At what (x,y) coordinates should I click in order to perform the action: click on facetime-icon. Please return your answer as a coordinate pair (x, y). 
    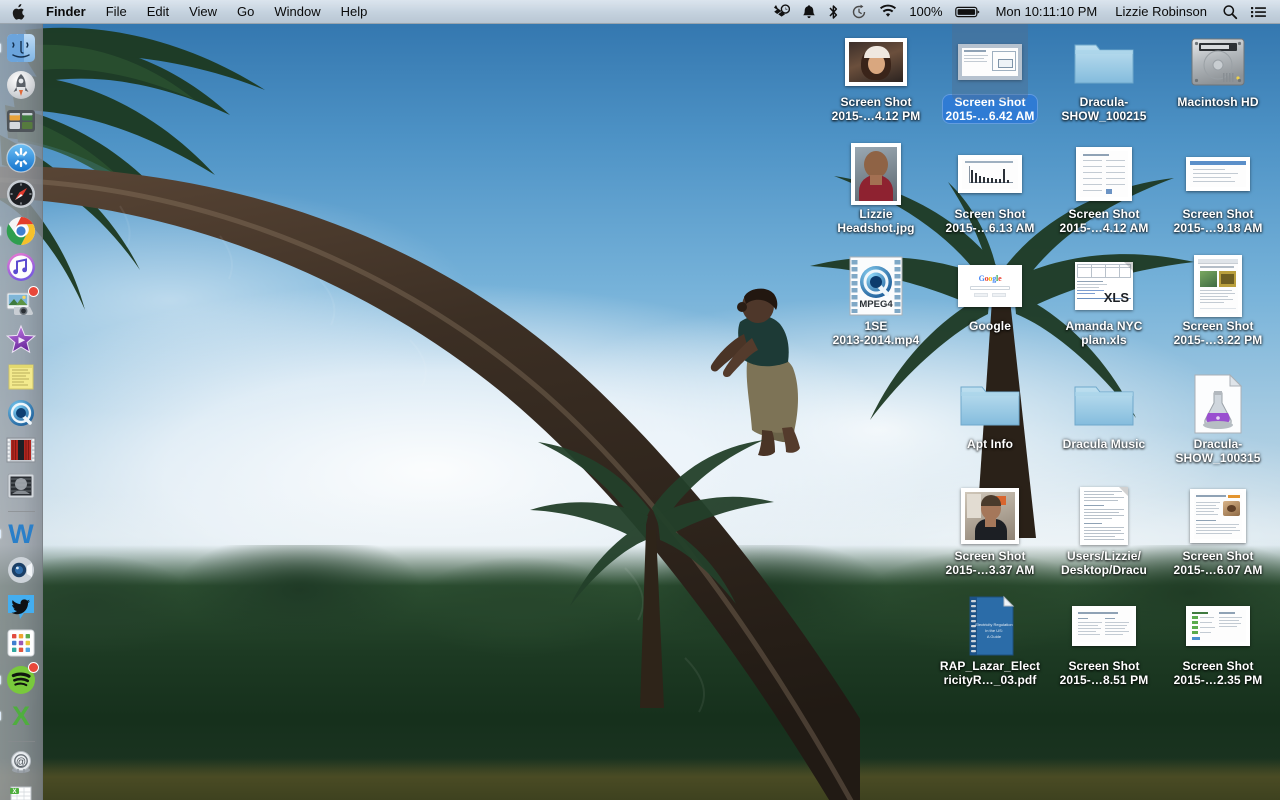
    Looking at the image, I should click on (21, 570).